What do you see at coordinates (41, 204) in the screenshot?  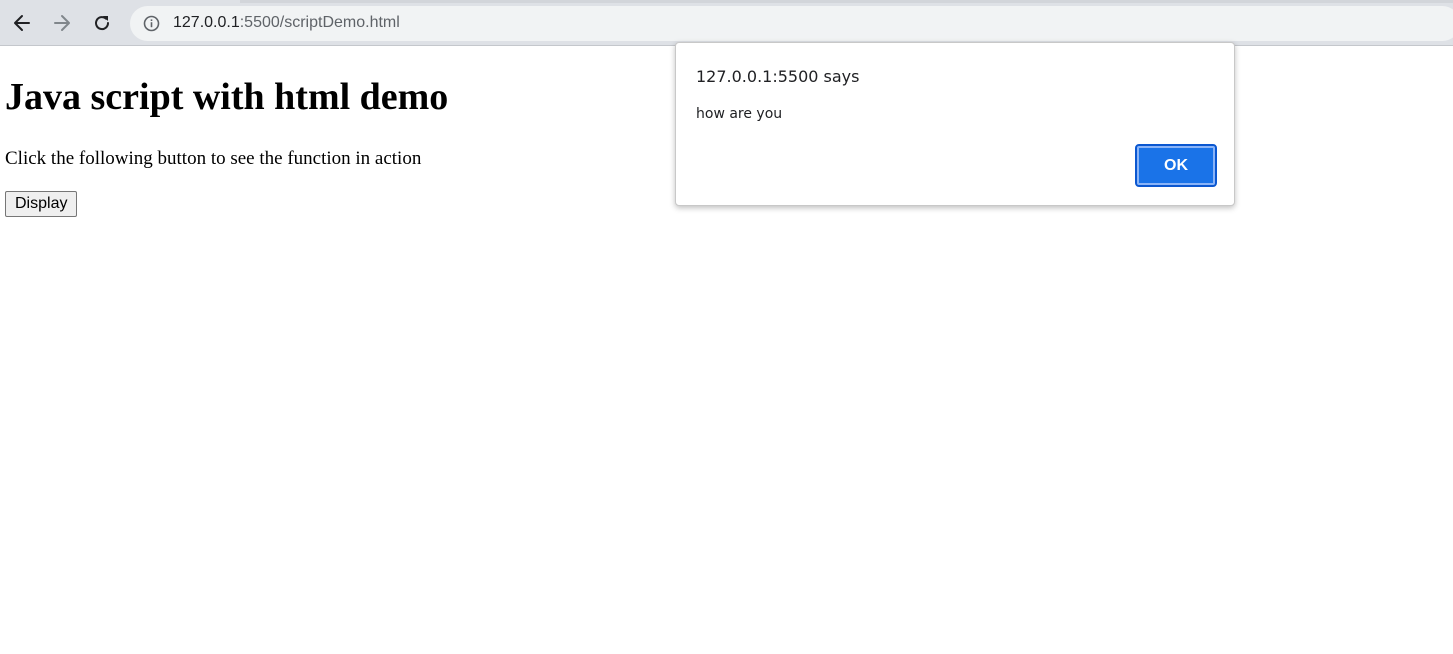 I see `display-button: Display` at bounding box center [41, 204].